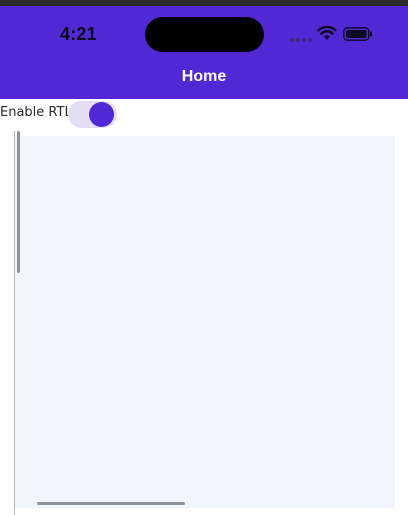 This screenshot has width=408, height=515. What do you see at coordinates (301, 40) in the screenshot?
I see `signal-dots-icon` at bounding box center [301, 40].